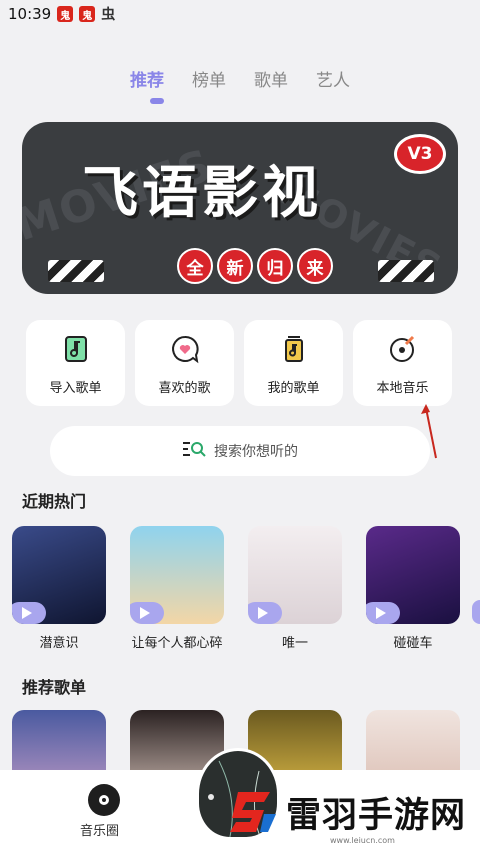 The height and width of the screenshot is (853, 480). I want to click on song-card: 碰碰车, so click(413, 588).